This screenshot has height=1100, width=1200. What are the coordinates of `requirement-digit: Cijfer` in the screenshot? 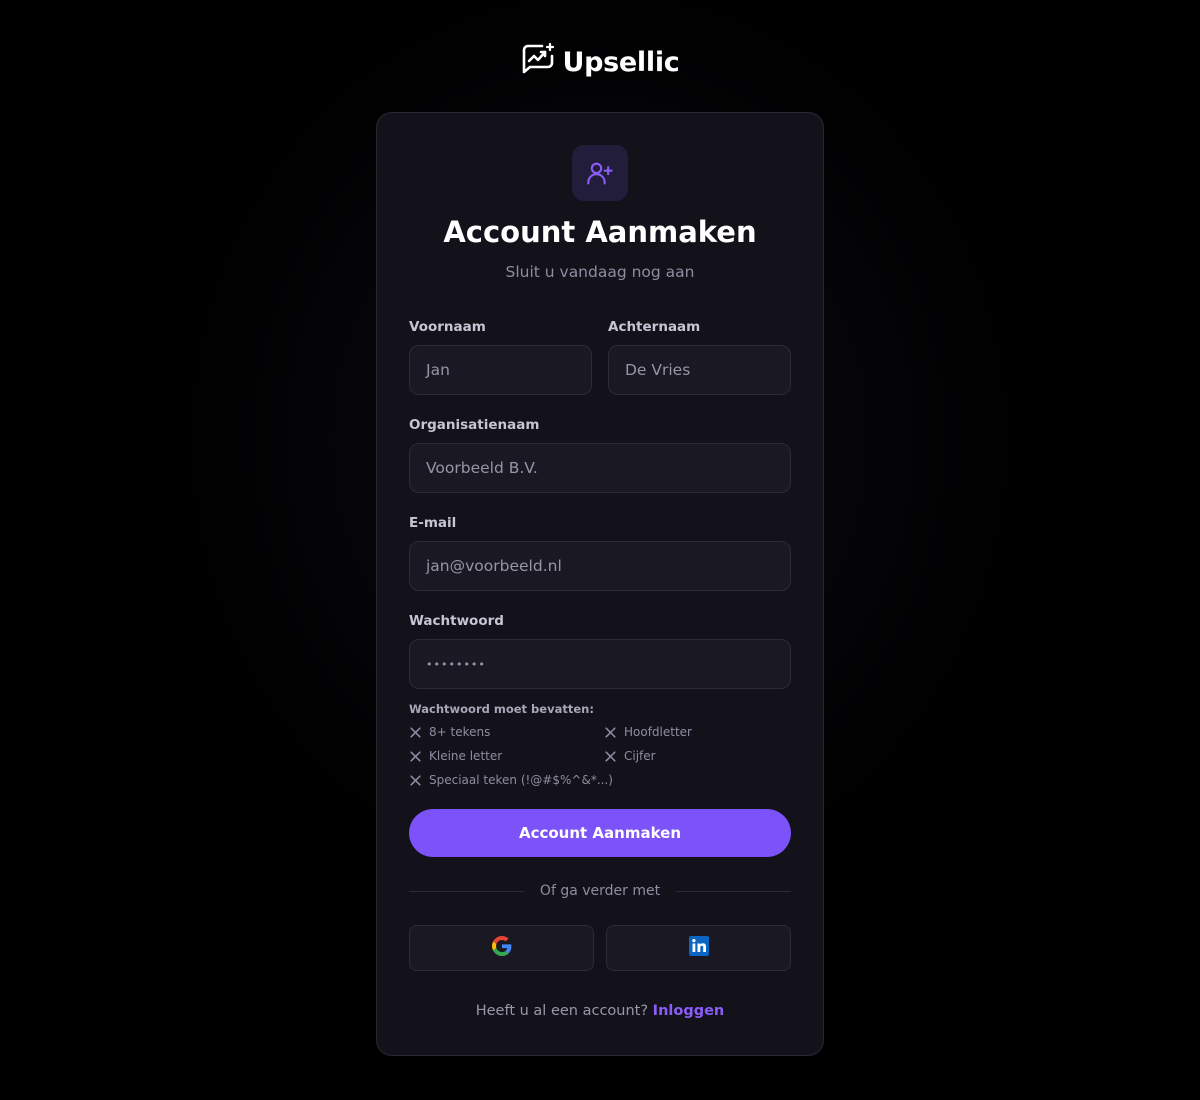 It's located at (630, 756).